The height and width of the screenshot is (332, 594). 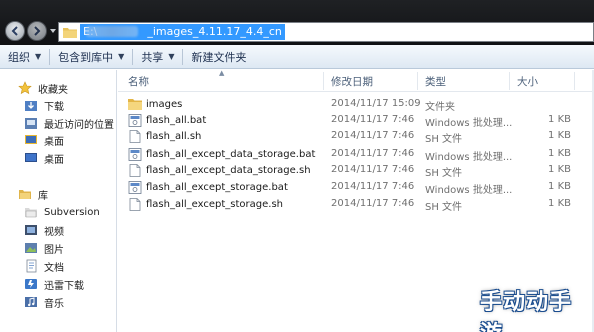 I want to click on nav-desktop: 桌面, so click(x=44, y=140).